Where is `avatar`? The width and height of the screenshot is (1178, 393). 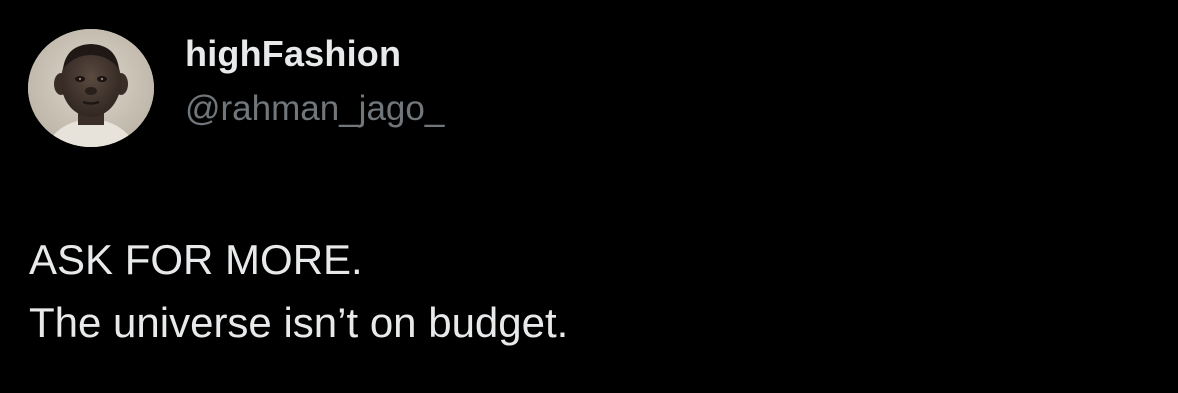
avatar is located at coordinates (91, 88).